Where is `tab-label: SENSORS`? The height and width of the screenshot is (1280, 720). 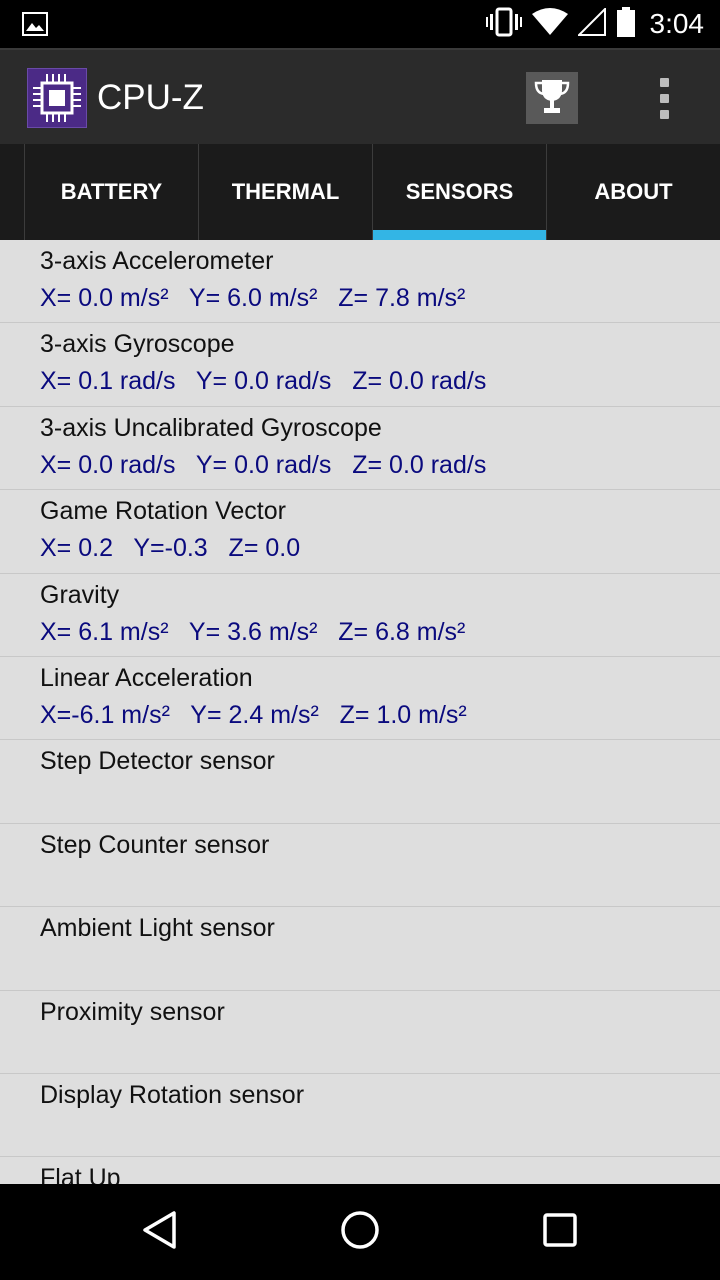
tab-label: SENSORS is located at coordinates (459, 191).